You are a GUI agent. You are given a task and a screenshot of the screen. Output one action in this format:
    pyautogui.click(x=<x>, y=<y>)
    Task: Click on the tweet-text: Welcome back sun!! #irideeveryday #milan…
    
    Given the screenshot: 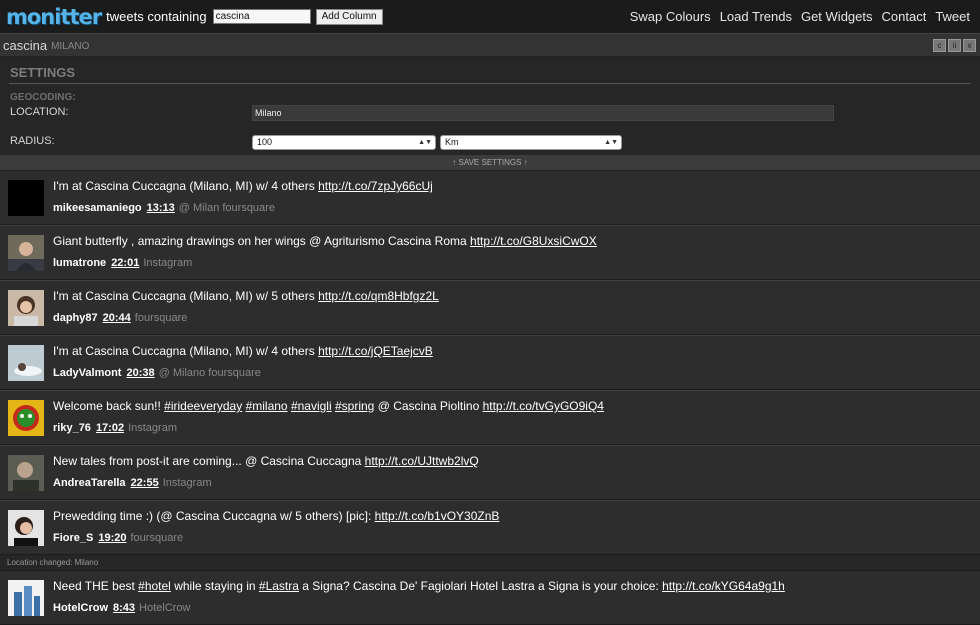 What is the action you would take?
    pyautogui.click(x=328, y=406)
    